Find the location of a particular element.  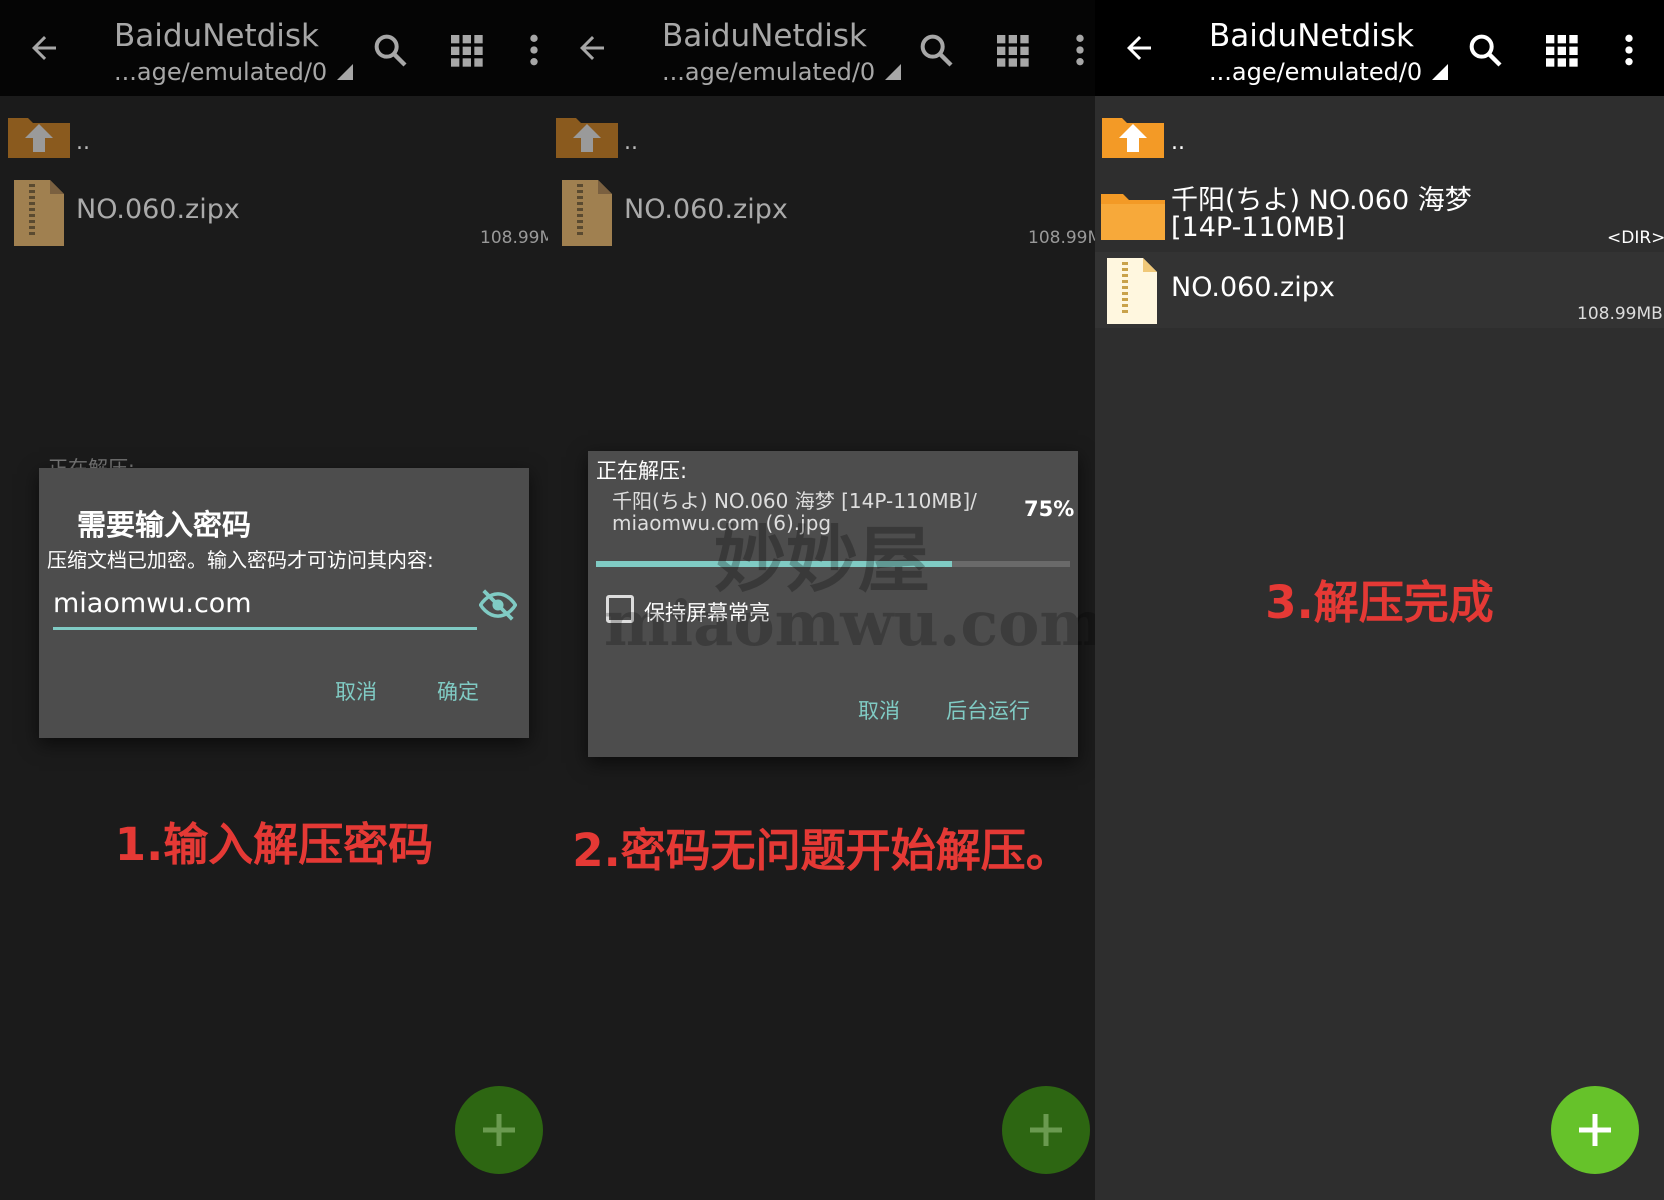

dir-tag: <DIR> is located at coordinates (1635, 238).